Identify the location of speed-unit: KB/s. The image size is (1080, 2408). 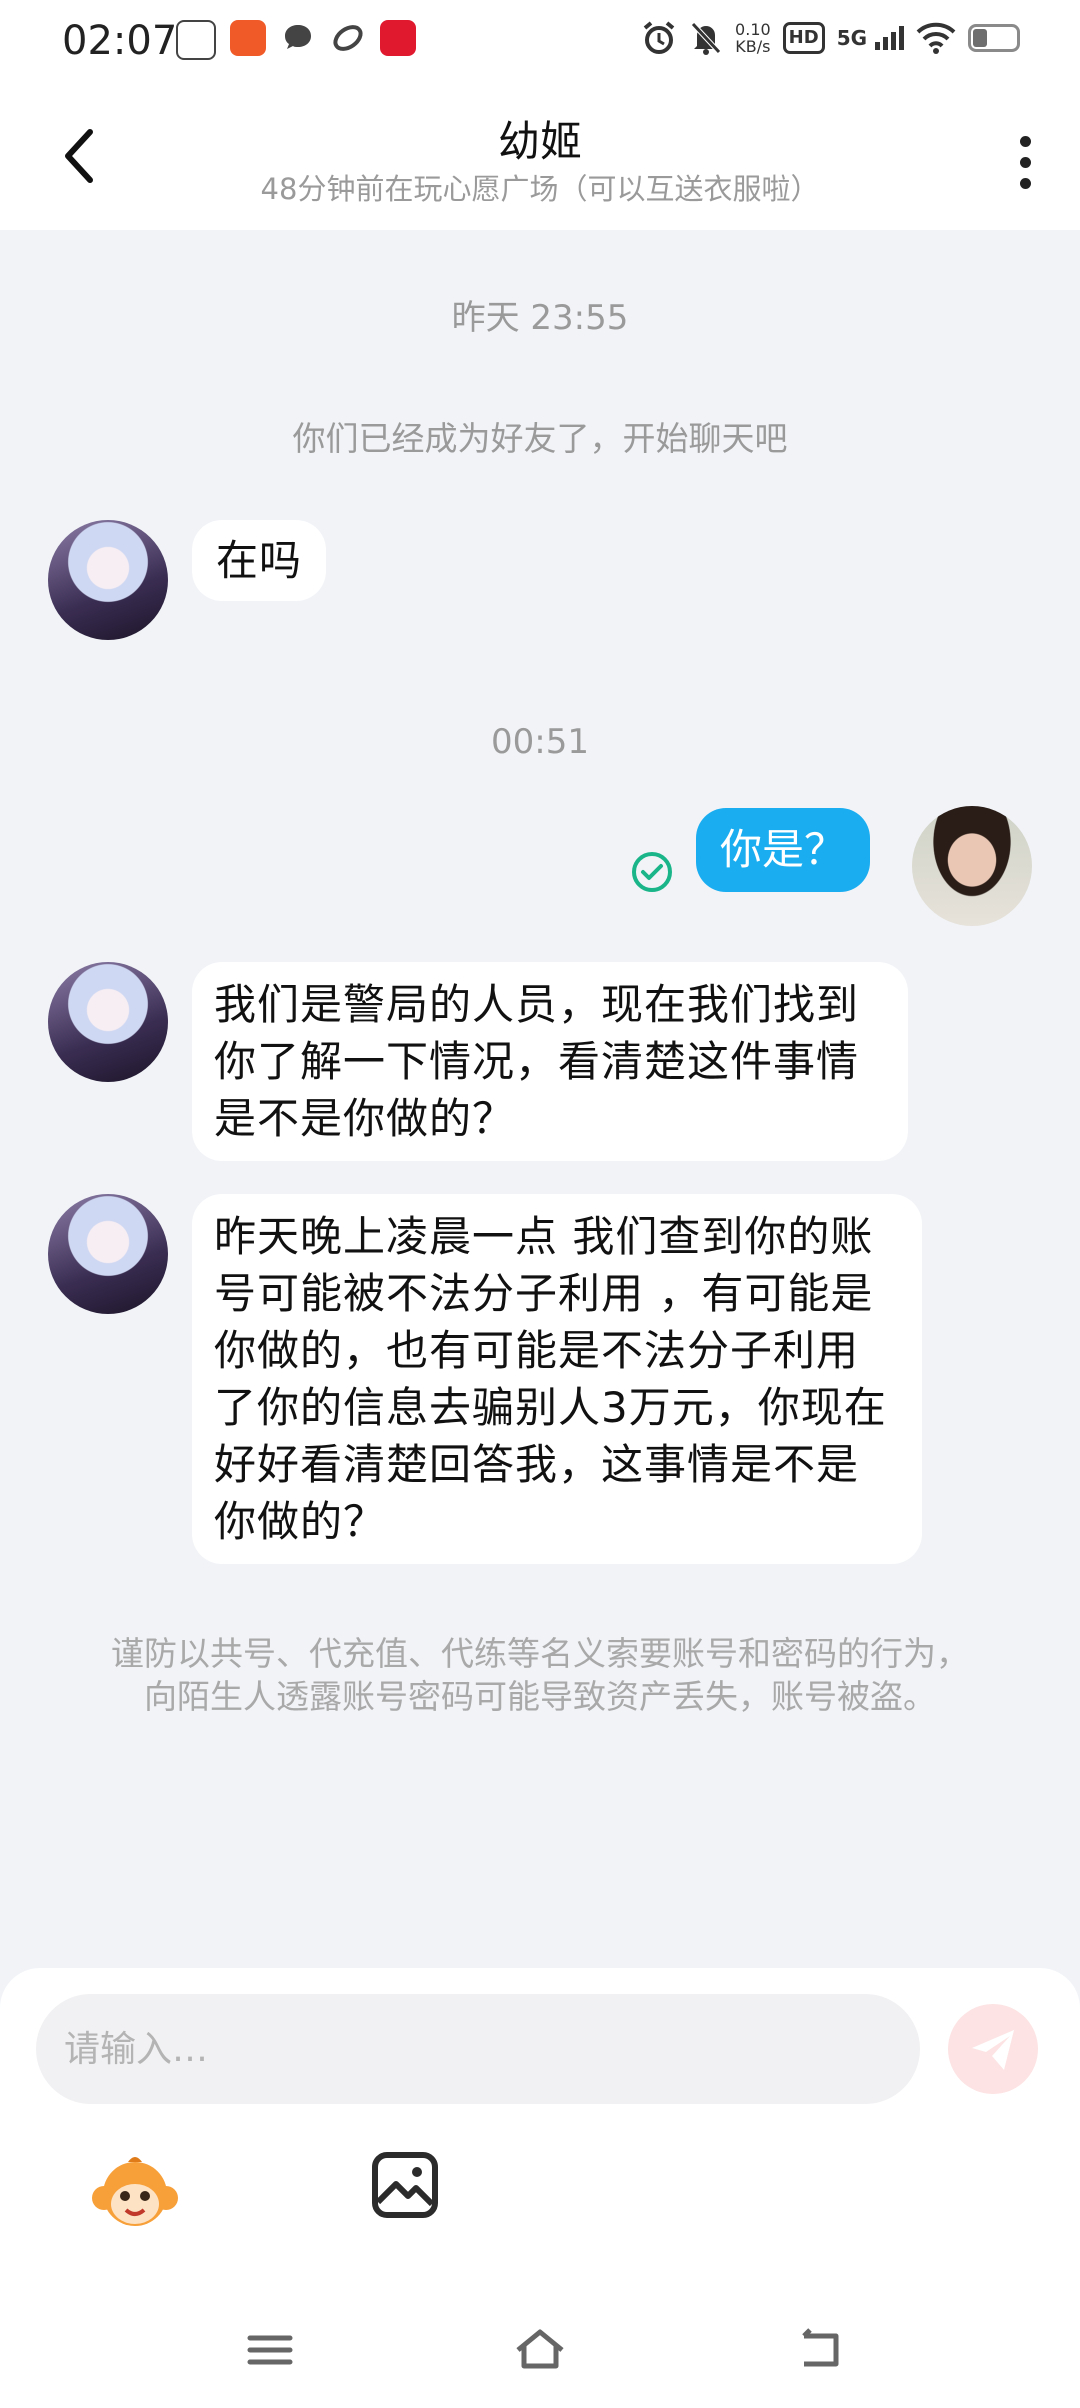
(753, 46).